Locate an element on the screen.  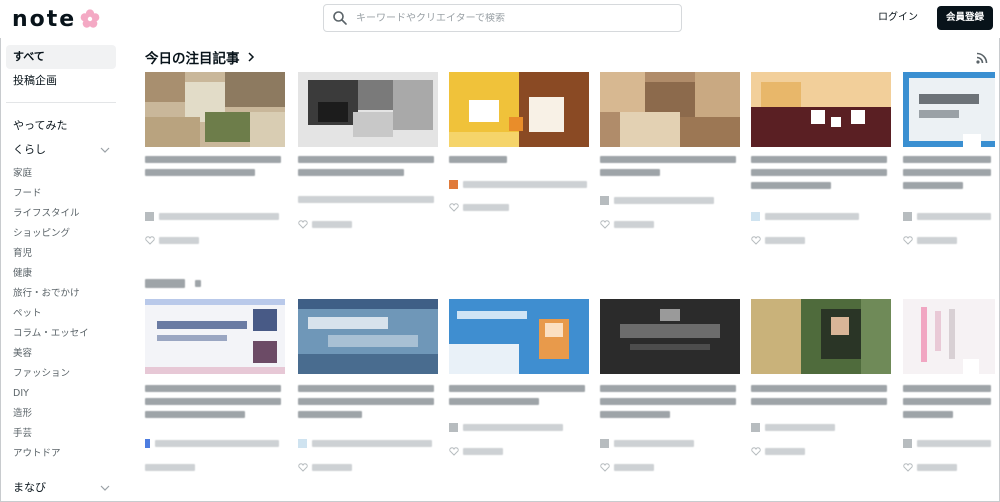
sidebar-subitem-fashion: ファッション is located at coordinates (41, 374).